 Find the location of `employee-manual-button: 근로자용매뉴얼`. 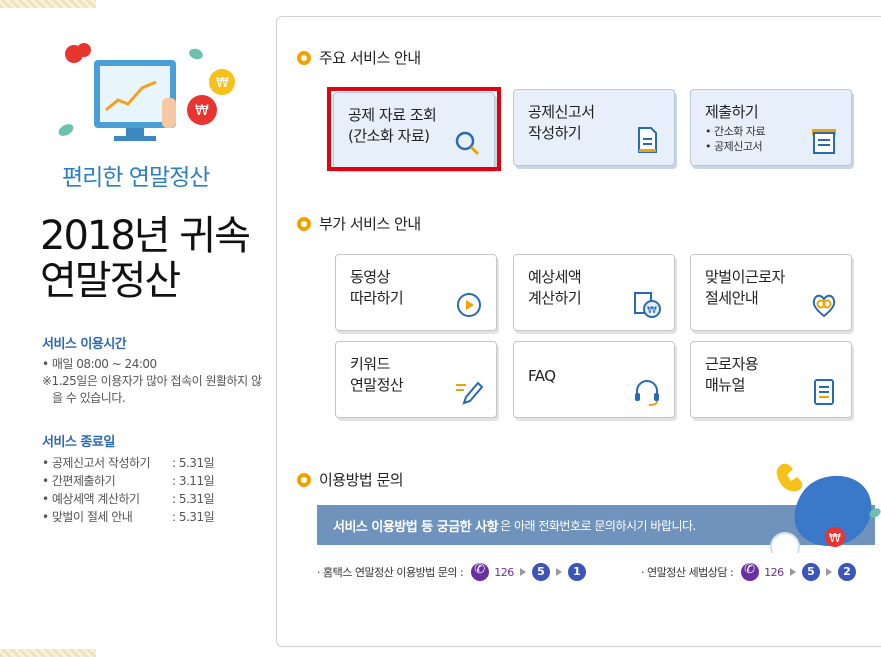

employee-manual-button: 근로자용매뉴얼 is located at coordinates (771, 379).